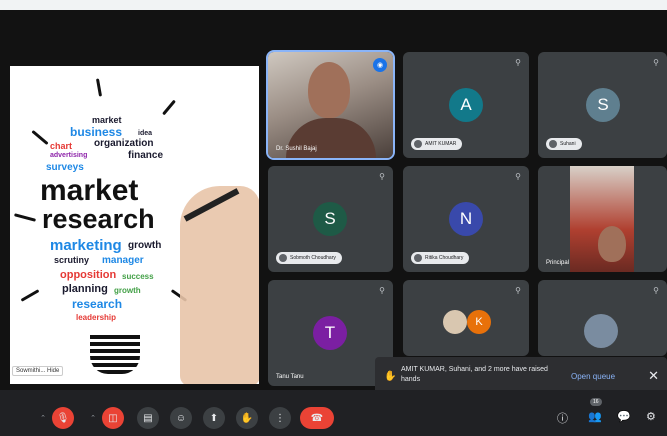  Describe the element at coordinates (123, 260) in the screenshot. I see `slide-word: manager` at that location.